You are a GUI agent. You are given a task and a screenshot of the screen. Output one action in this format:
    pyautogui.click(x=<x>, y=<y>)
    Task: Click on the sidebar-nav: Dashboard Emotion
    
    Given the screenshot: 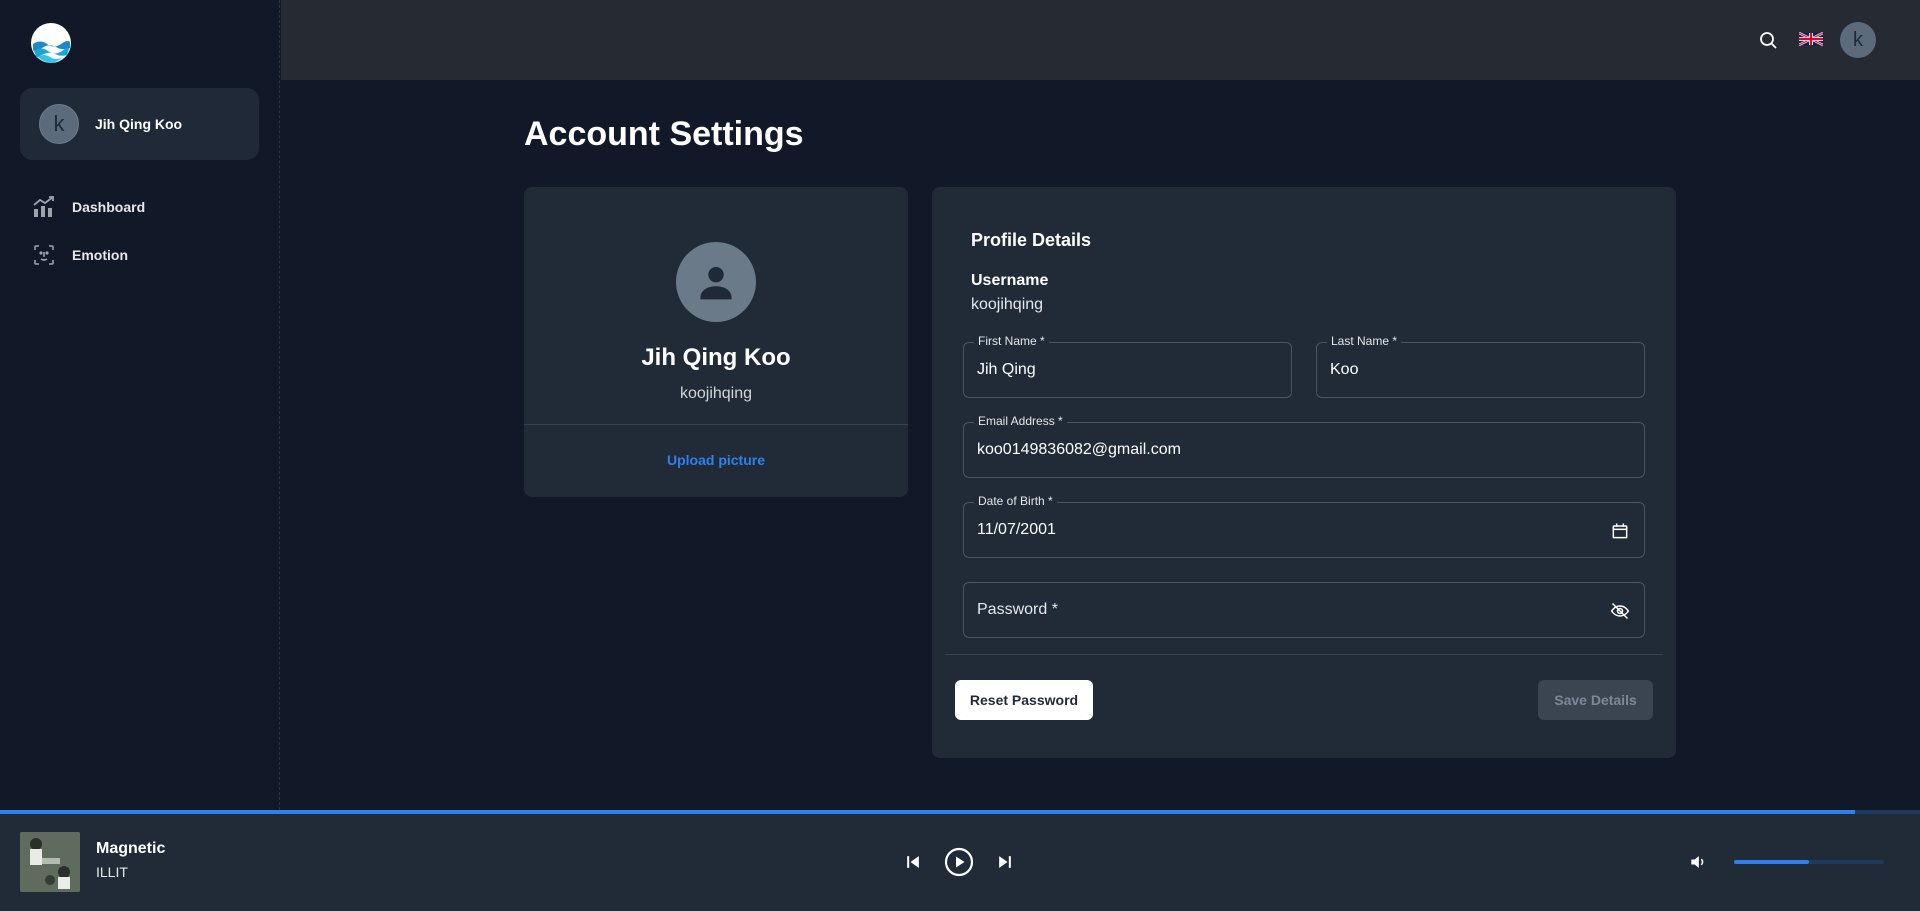 What is the action you would take?
    pyautogui.click(x=139, y=234)
    